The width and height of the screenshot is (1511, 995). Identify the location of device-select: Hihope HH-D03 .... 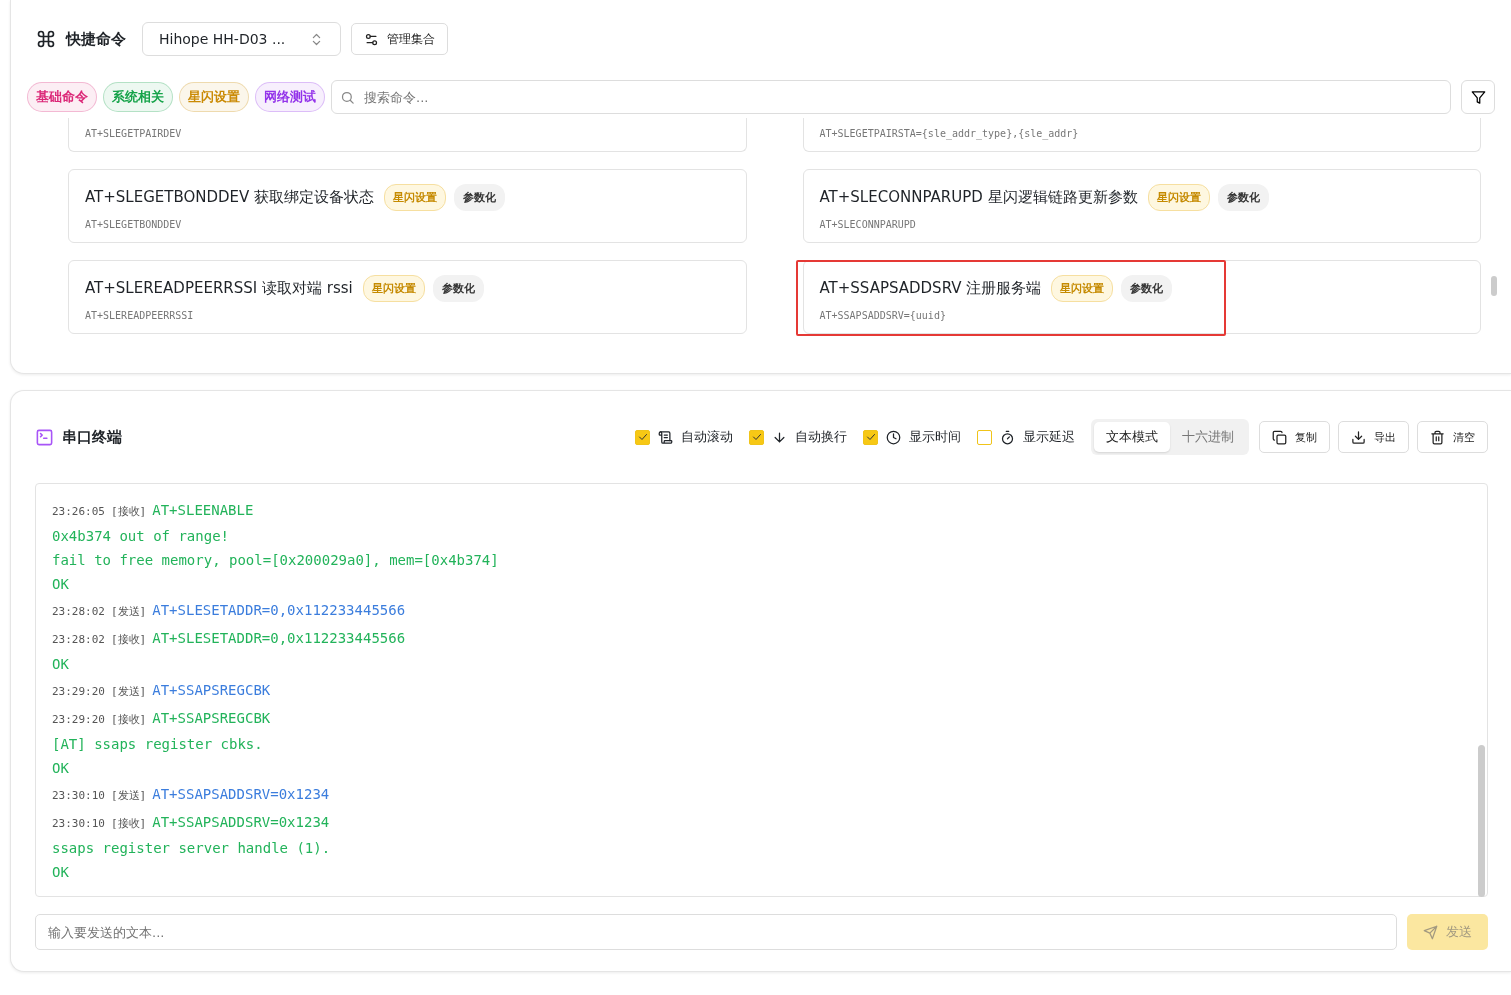
(241, 39).